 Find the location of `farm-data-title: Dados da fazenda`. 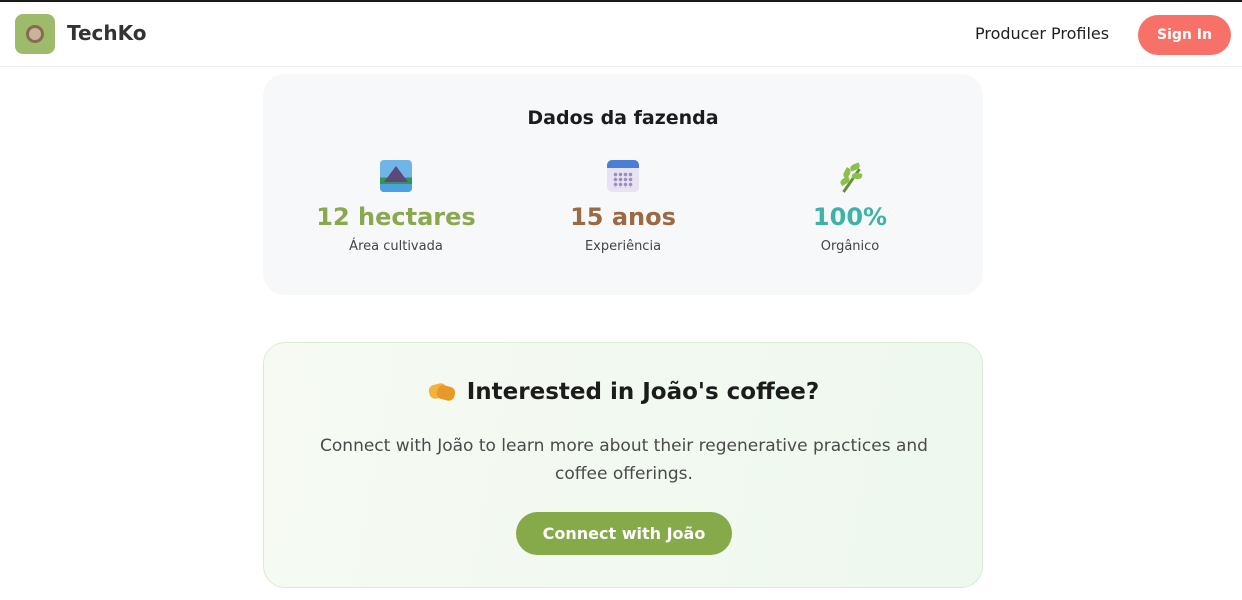

farm-data-title: Dados da fazenda is located at coordinates (623, 118).